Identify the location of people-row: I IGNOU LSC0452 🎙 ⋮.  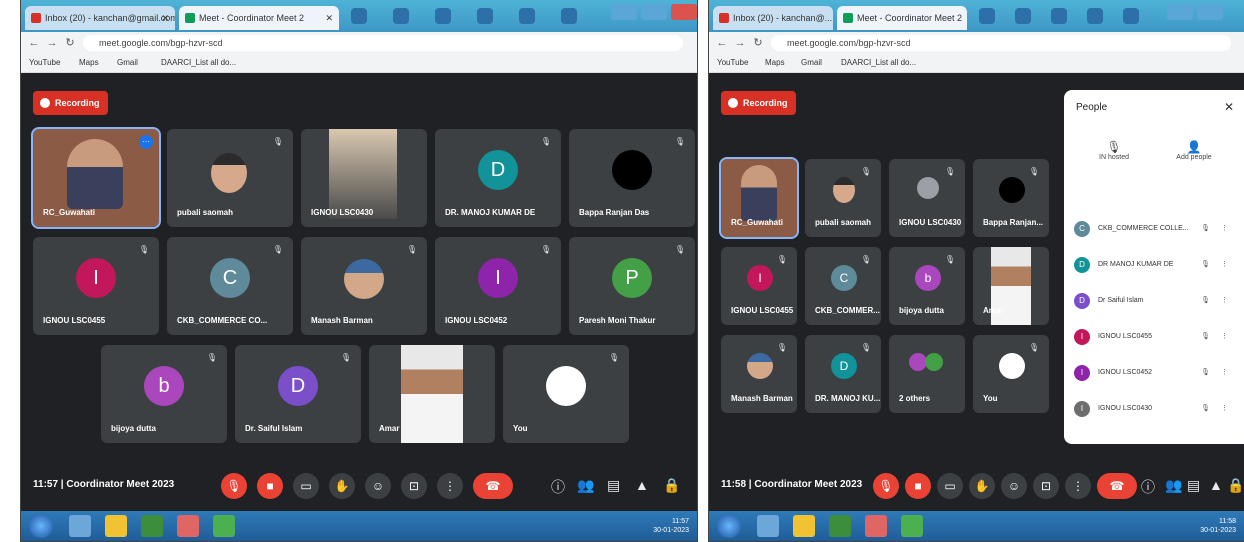
(1154, 374).